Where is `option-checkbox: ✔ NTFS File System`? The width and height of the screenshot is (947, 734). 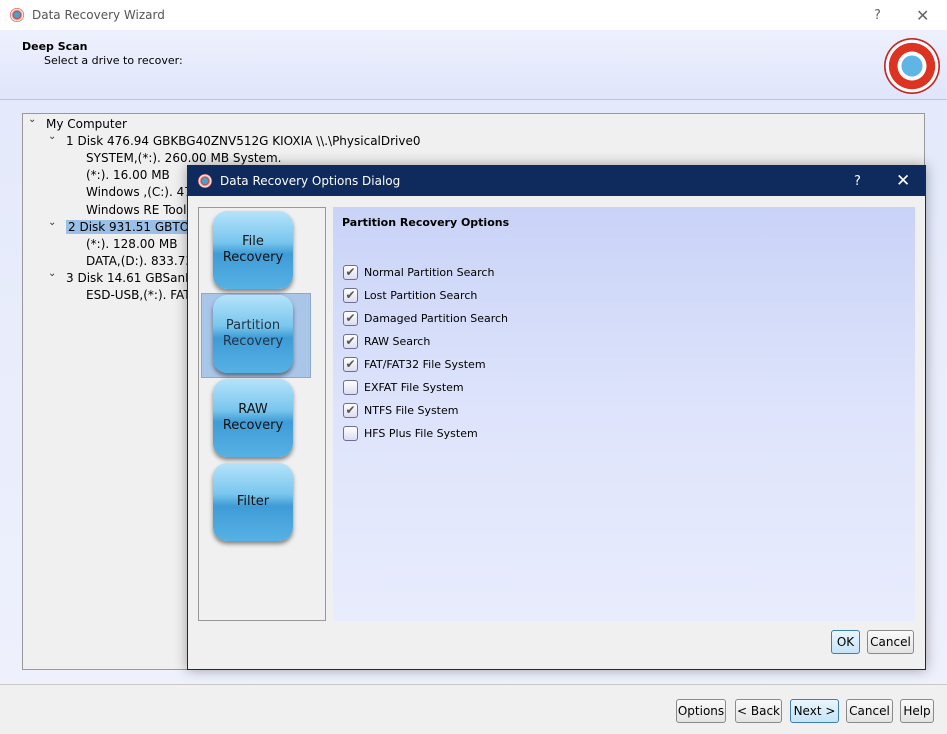 option-checkbox: ✔ NTFS File System is located at coordinates (400, 410).